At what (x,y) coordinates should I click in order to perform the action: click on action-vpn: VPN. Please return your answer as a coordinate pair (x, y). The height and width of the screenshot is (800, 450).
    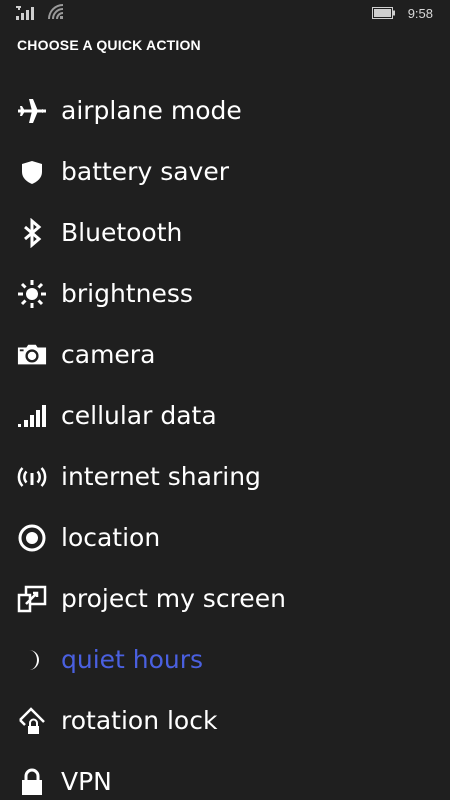
    Looking at the image, I should click on (225, 775).